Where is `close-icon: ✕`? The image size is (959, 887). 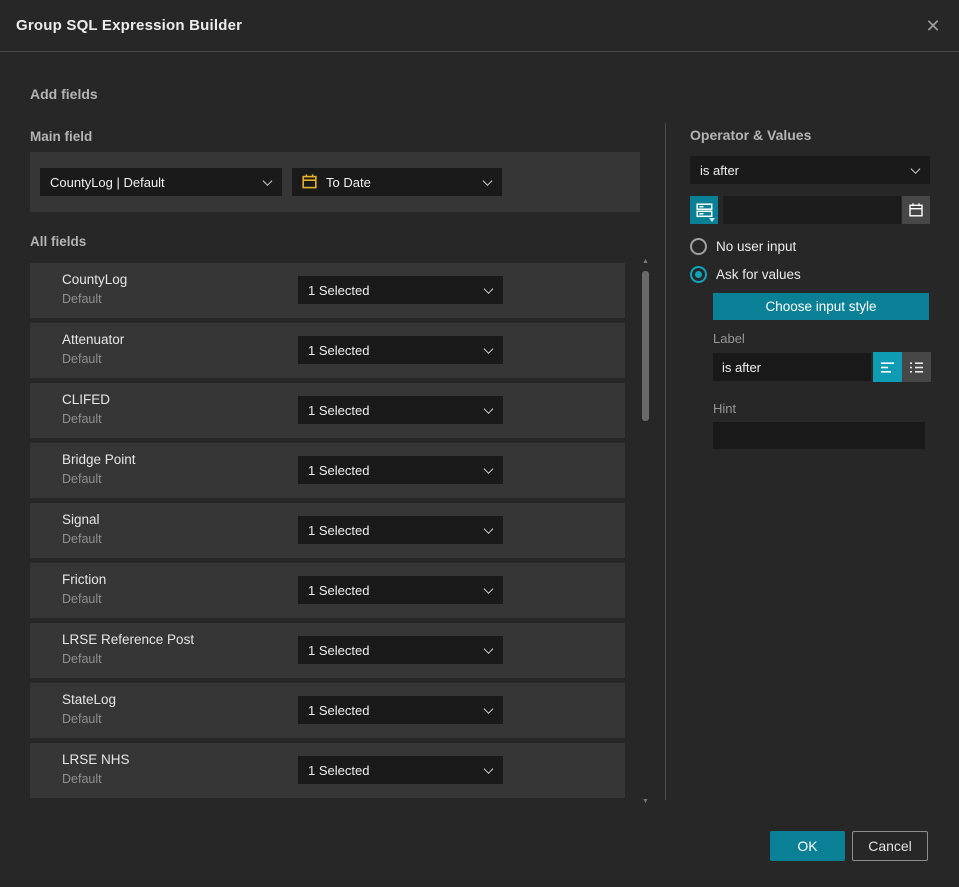 close-icon: ✕ is located at coordinates (933, 26).